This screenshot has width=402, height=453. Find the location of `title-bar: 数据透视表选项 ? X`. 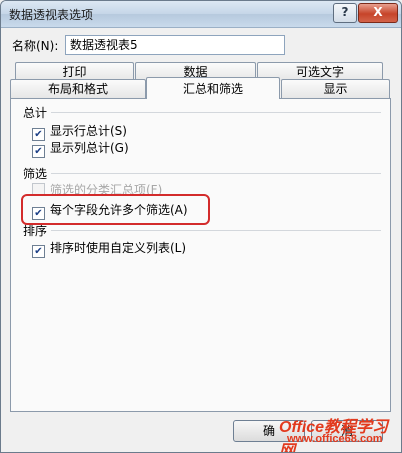

title-bar: 数据透视表选项 ? X is located at coordinates (201, 14).